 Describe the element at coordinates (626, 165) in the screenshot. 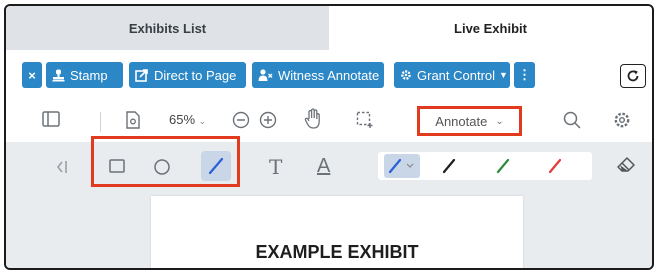

I see `eraser-icon` at that location.